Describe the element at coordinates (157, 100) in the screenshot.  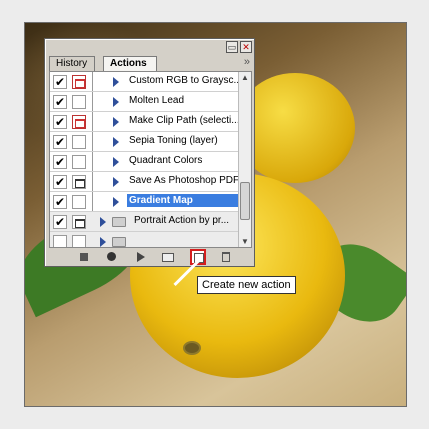
I see `action-label: Molten Lead` at that location.